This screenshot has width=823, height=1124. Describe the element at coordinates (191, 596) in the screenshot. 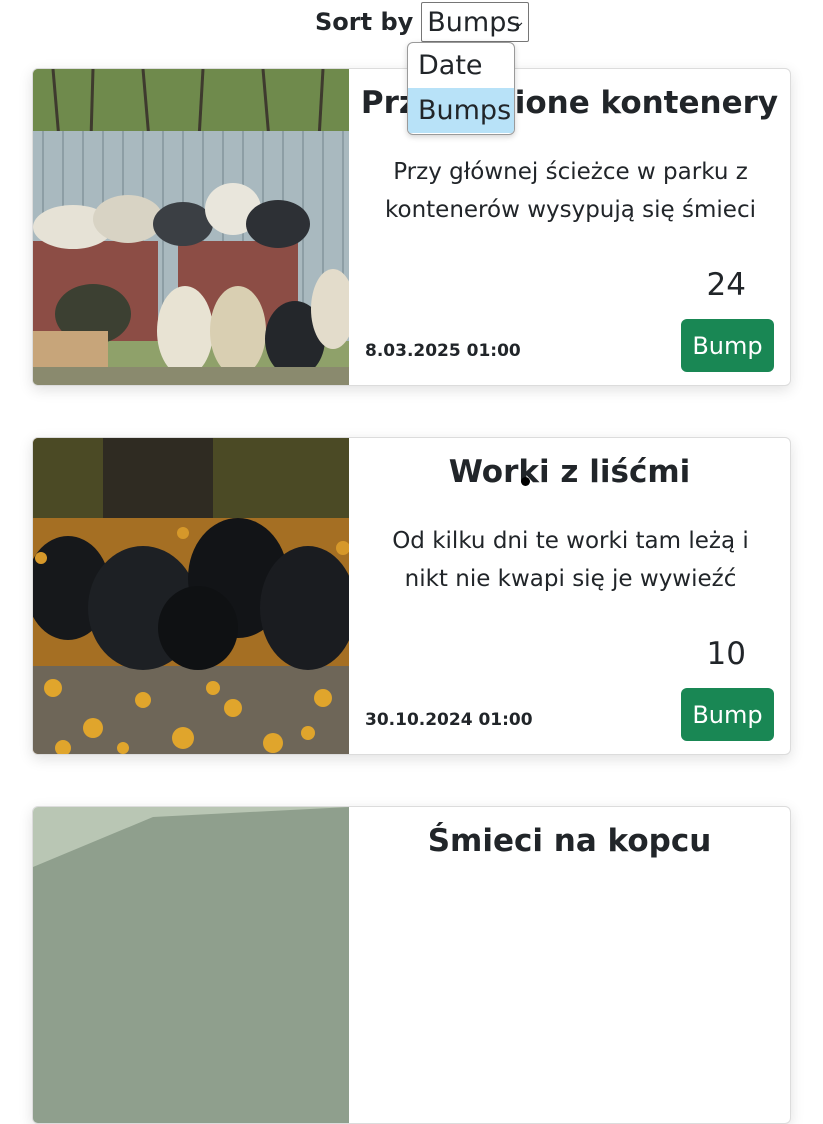

I see `leaf-bags-photo` at that location.